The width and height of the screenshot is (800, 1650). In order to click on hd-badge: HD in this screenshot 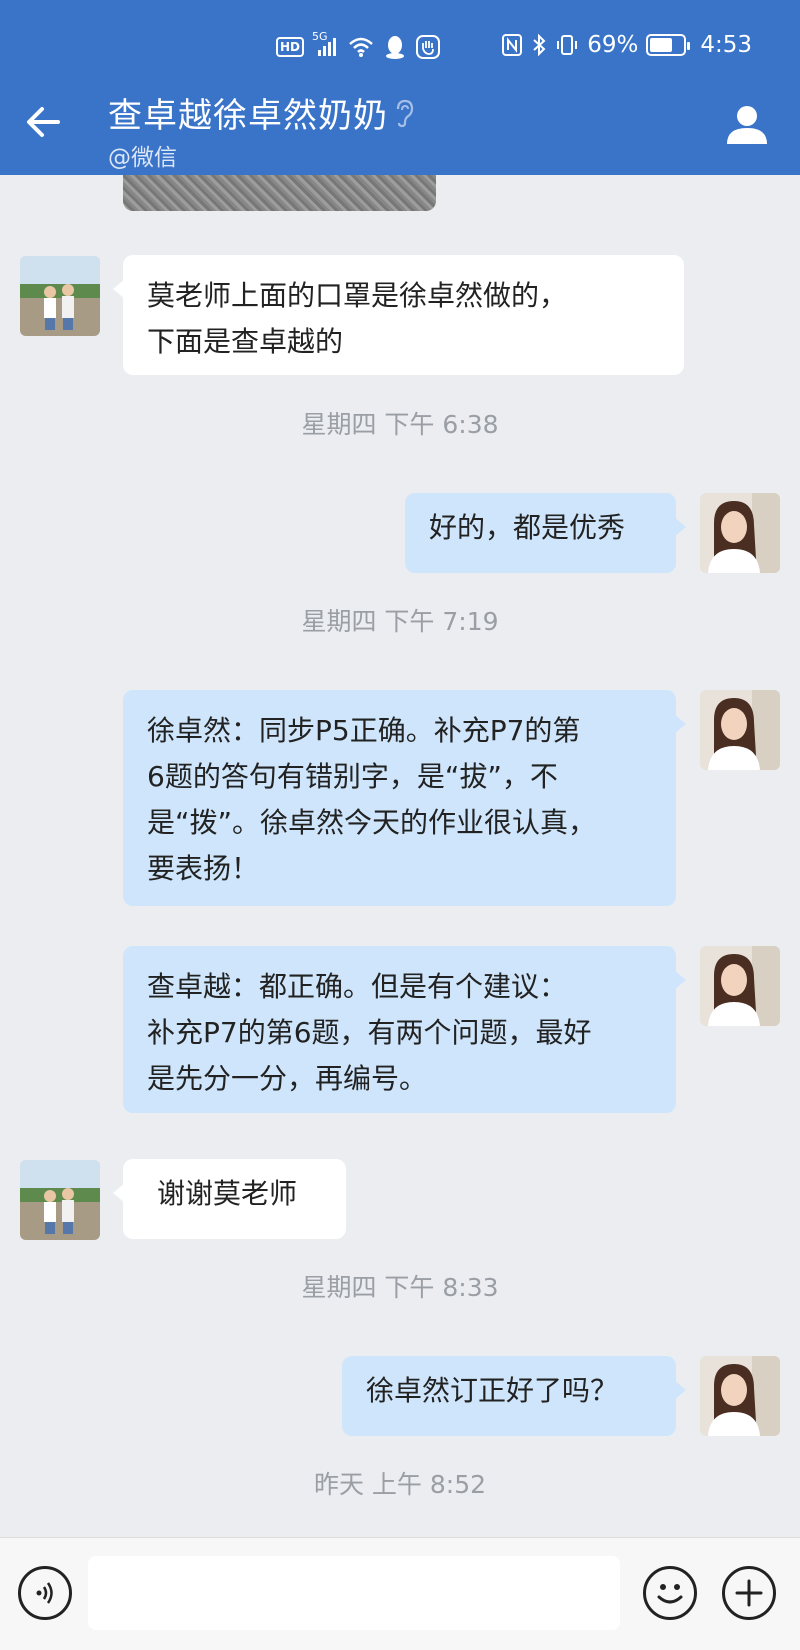, I will do `click(290, 47)`.